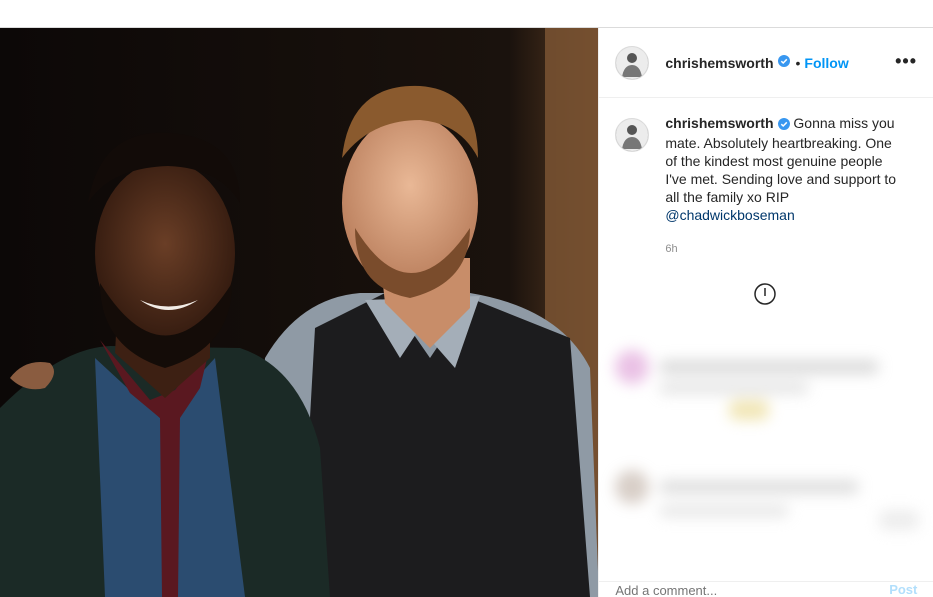 The height and width of the screenshot is (597, 933). What do you see at coordinates (729, 215) in the screenshot?
I see `mention-link: @chadwickboseman` at bounding box center [729, 215].